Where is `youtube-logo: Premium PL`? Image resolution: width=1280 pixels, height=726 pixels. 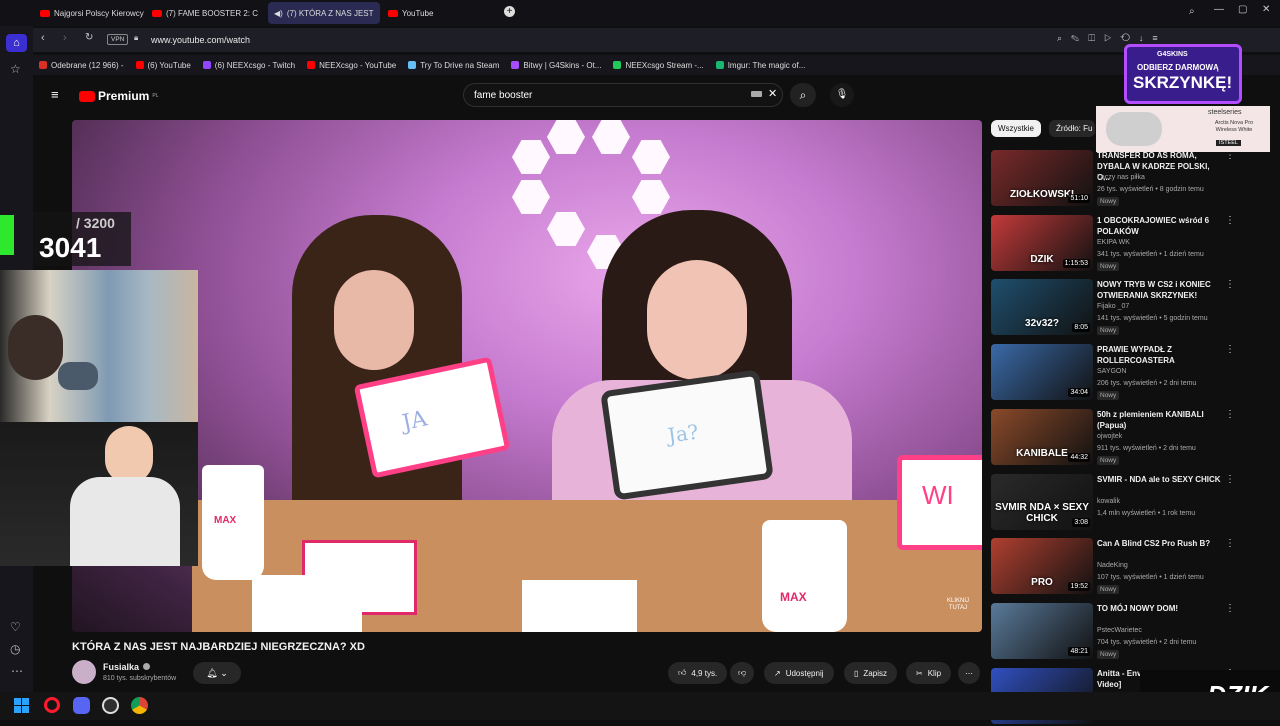
youtube-logo: Premium PL is located at coordinates (118, 96).